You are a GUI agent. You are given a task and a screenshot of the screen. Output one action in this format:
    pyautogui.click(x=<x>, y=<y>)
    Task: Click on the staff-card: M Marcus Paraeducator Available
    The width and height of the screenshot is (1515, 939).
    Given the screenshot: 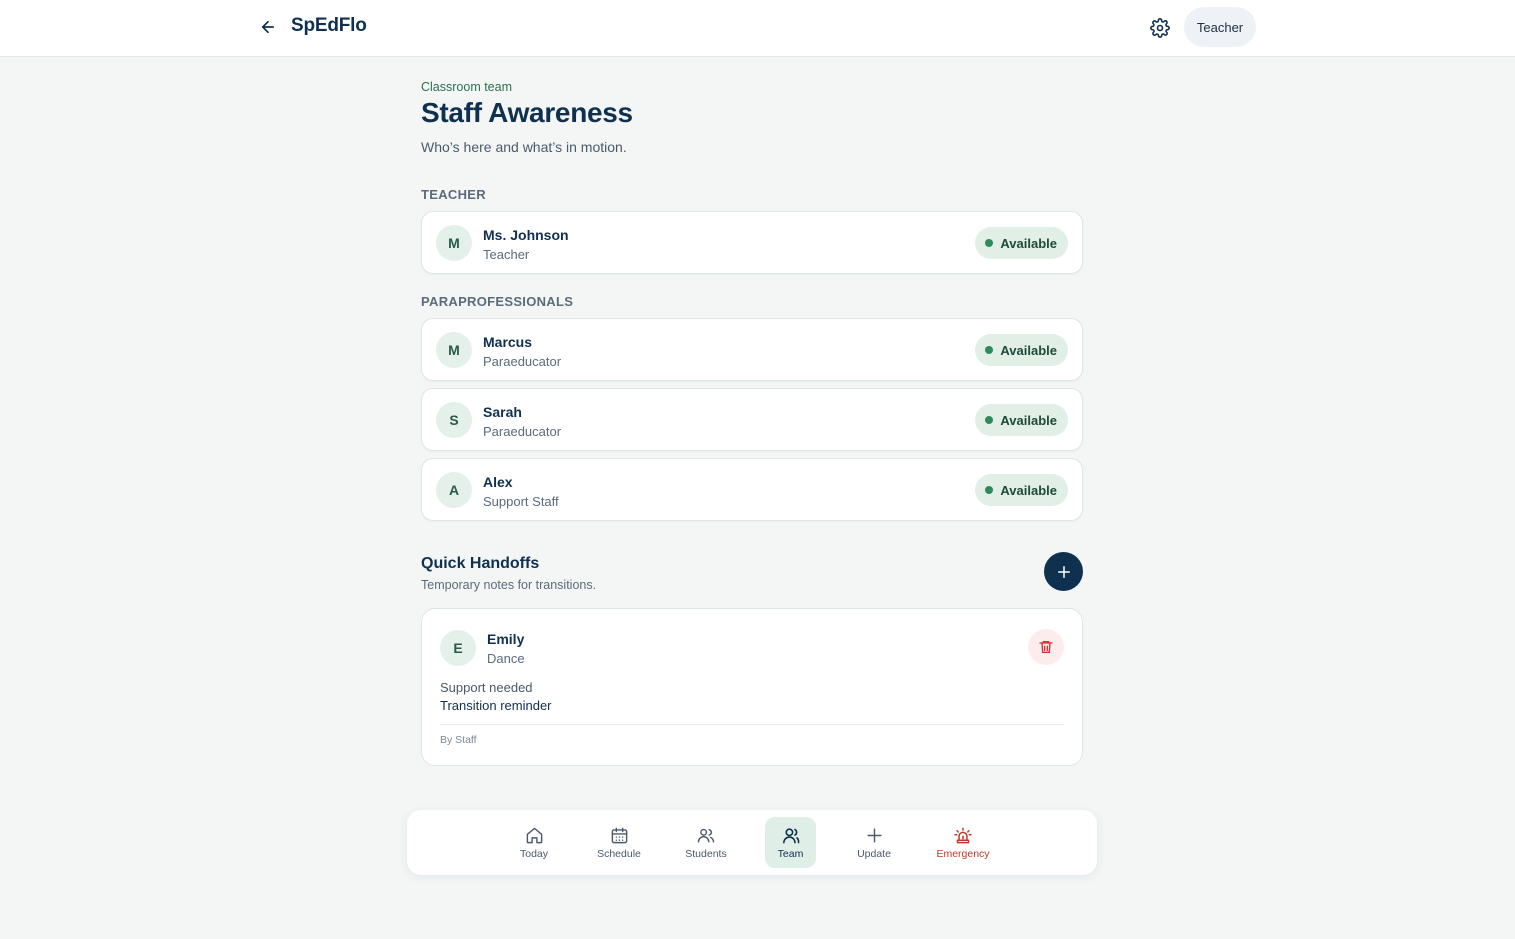 What is the action you would take?
    pyautogui.click(x=752, y=349)
    